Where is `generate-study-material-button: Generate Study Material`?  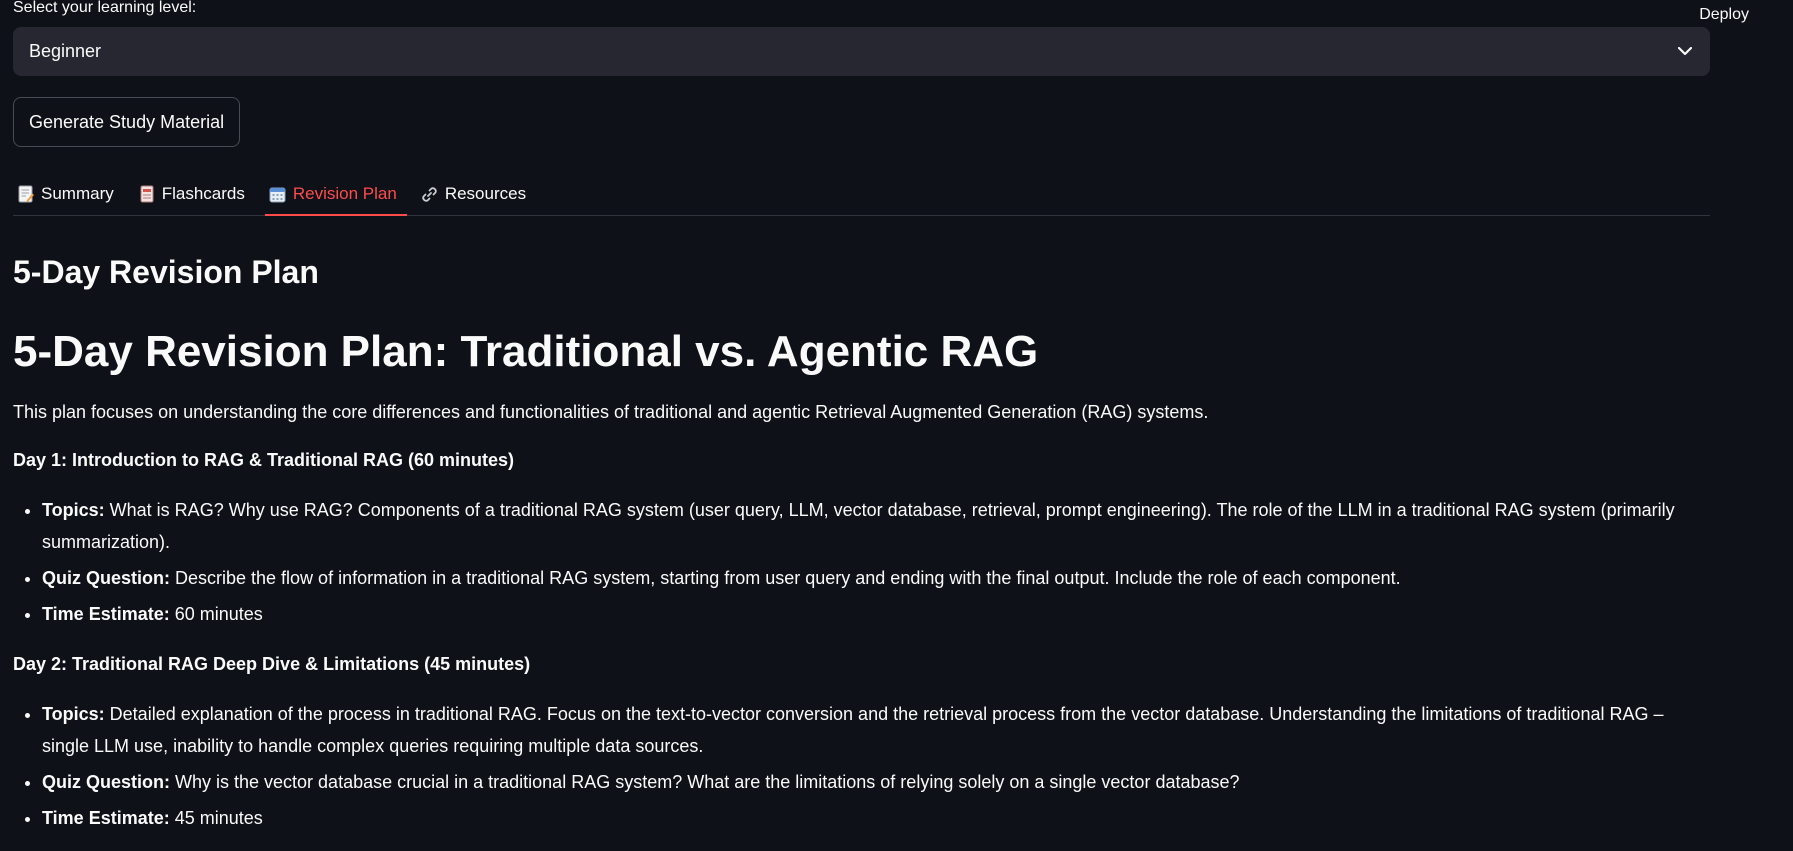
generate-study-material-button: Generate Study Material is located at coordinates (127, 122).